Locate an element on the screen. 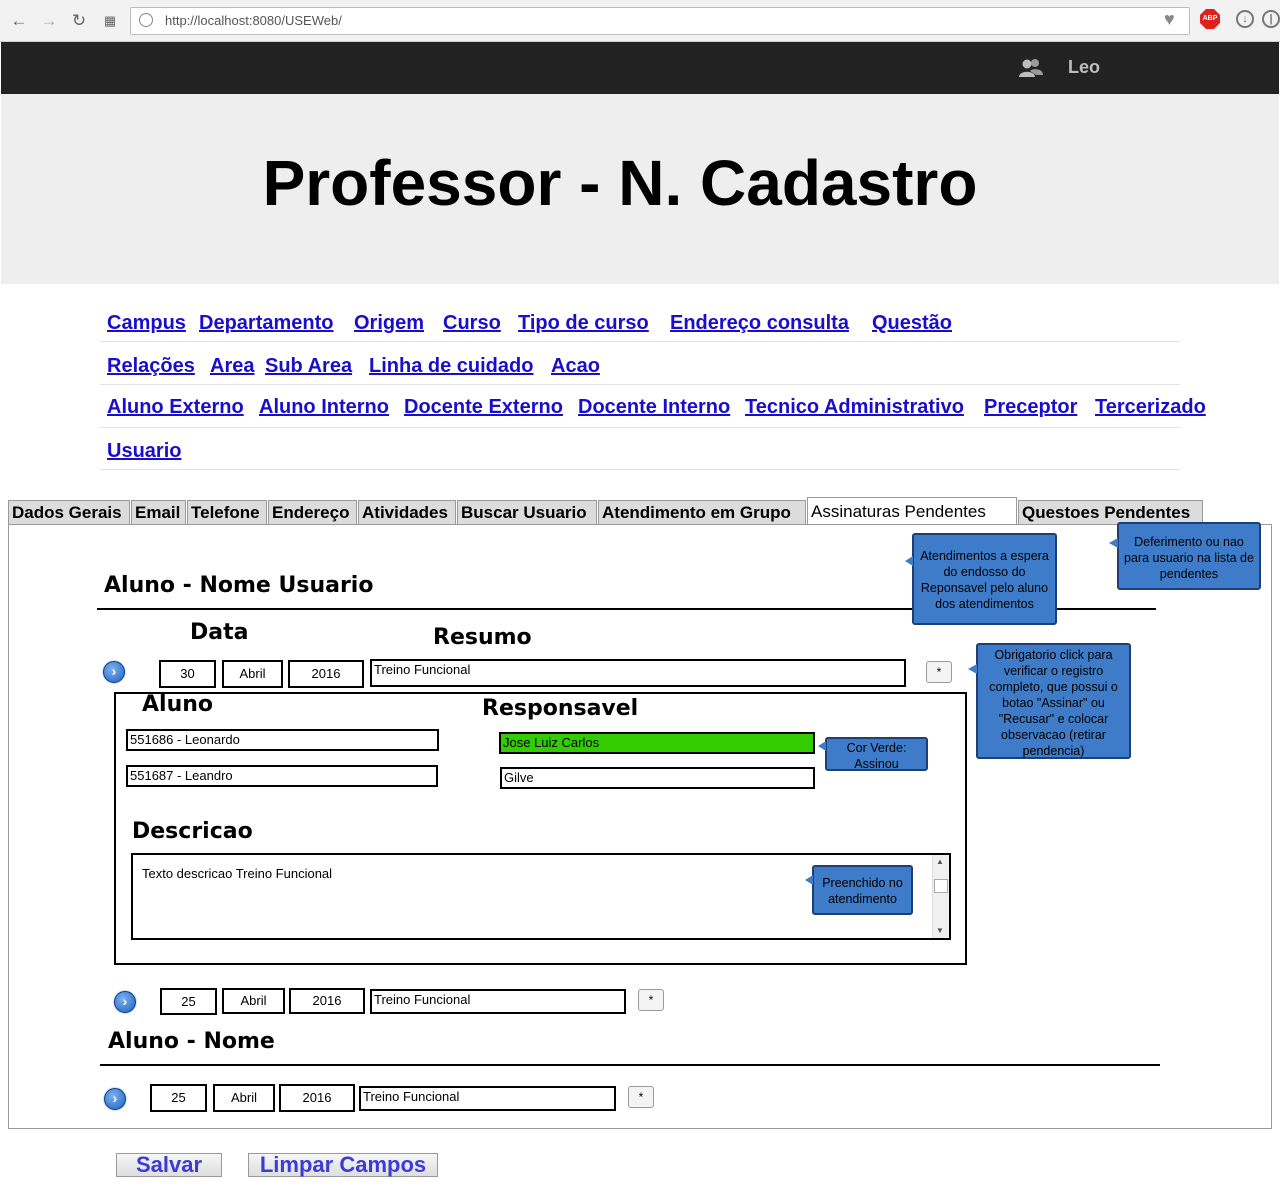  descricao-label: Descricao is located at coordinates (192, 831).